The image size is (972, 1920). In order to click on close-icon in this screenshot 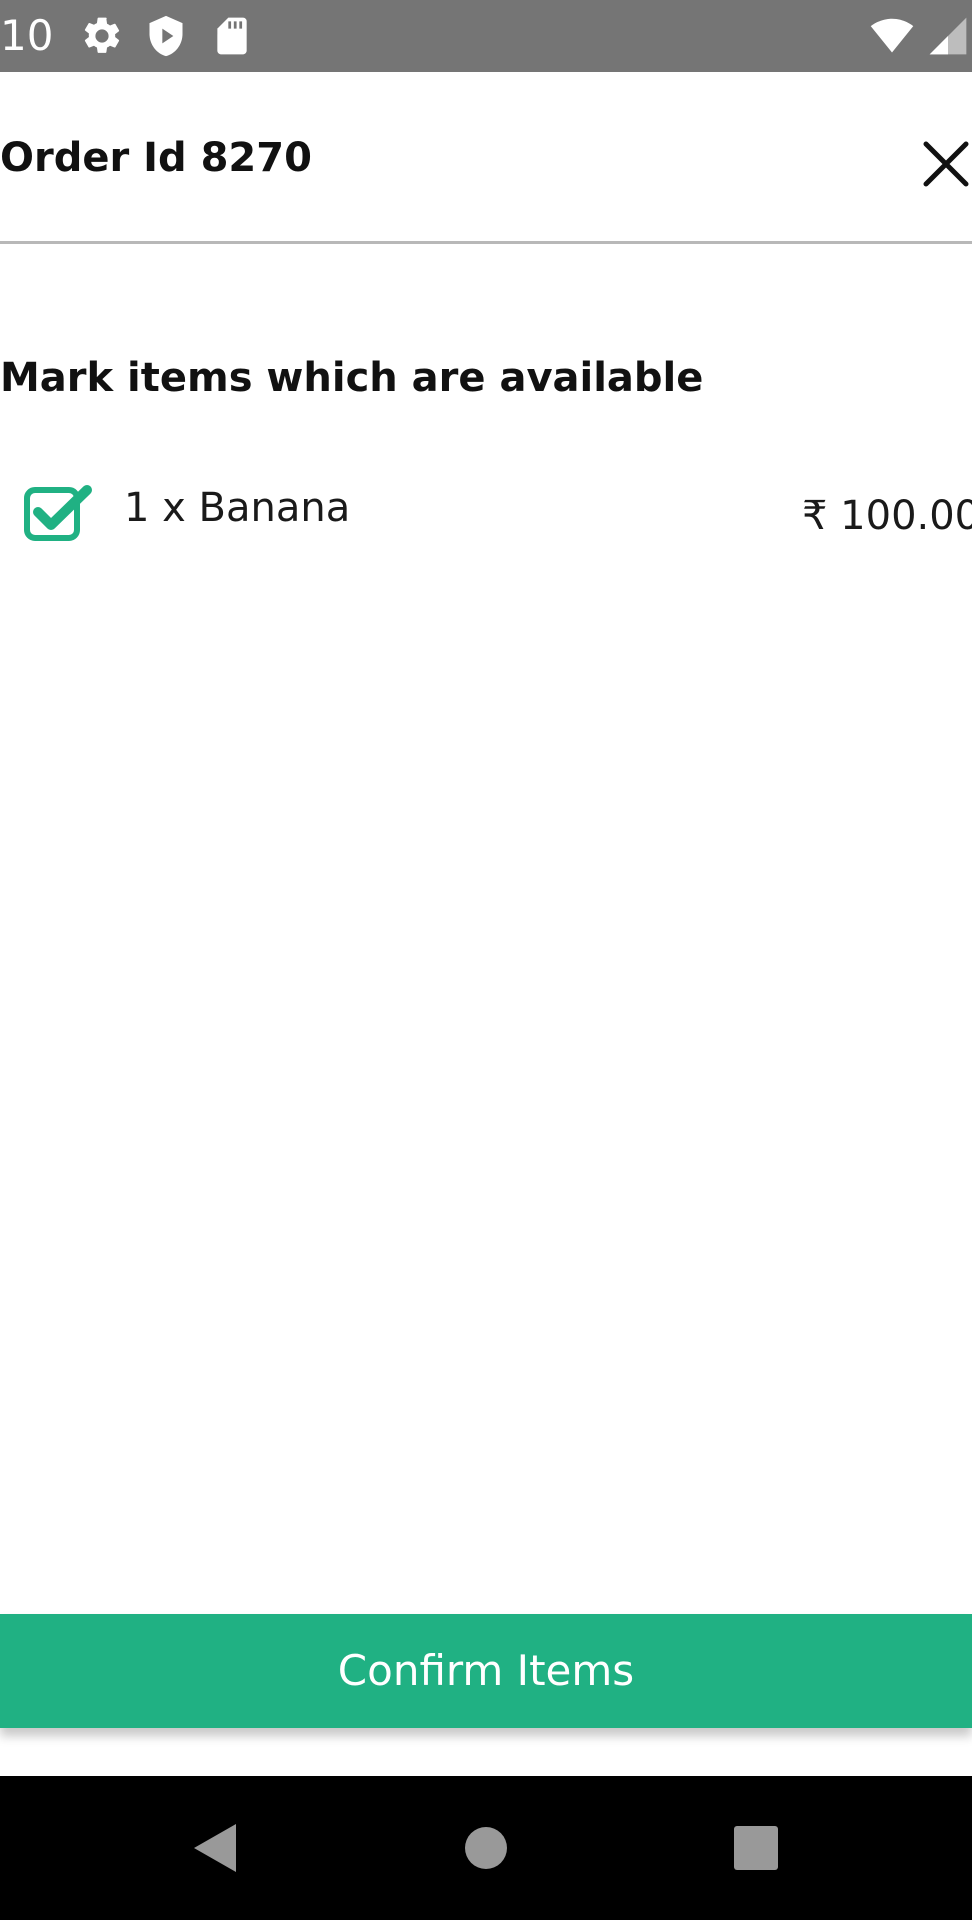, I will do `click(946, 164)`.